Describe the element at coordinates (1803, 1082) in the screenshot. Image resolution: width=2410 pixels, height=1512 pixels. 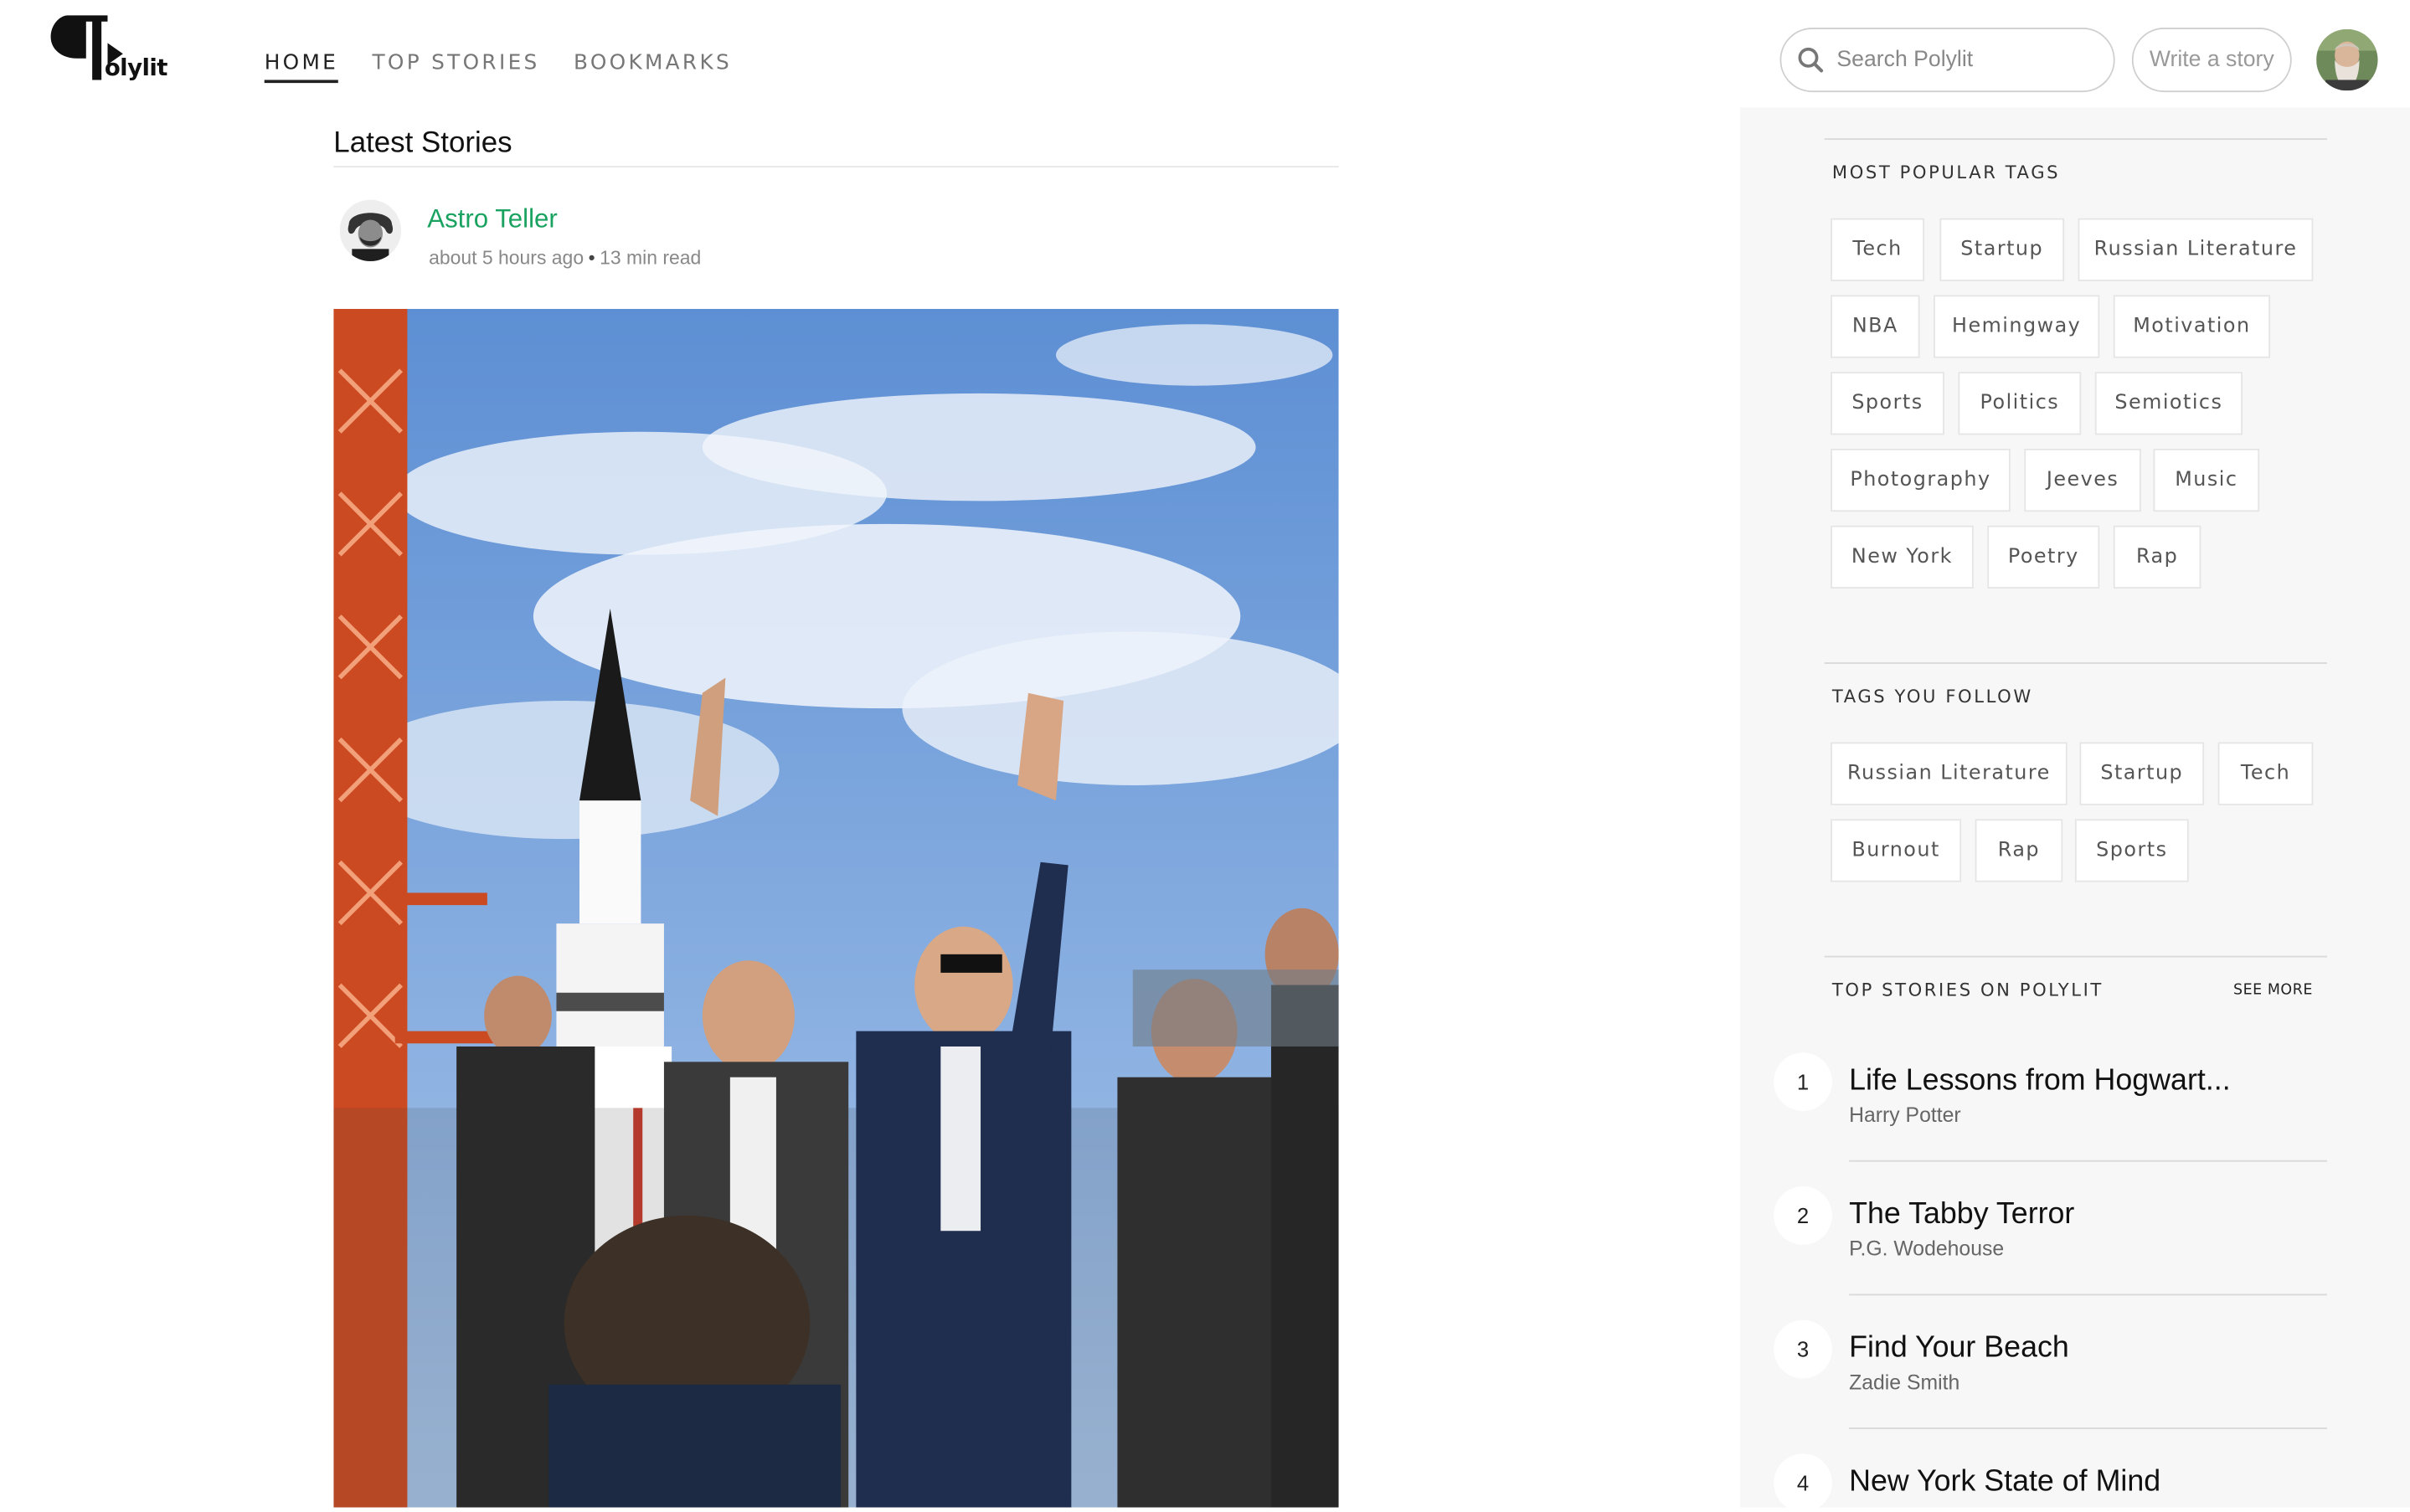
I see `rank-badge: 1` at that location.